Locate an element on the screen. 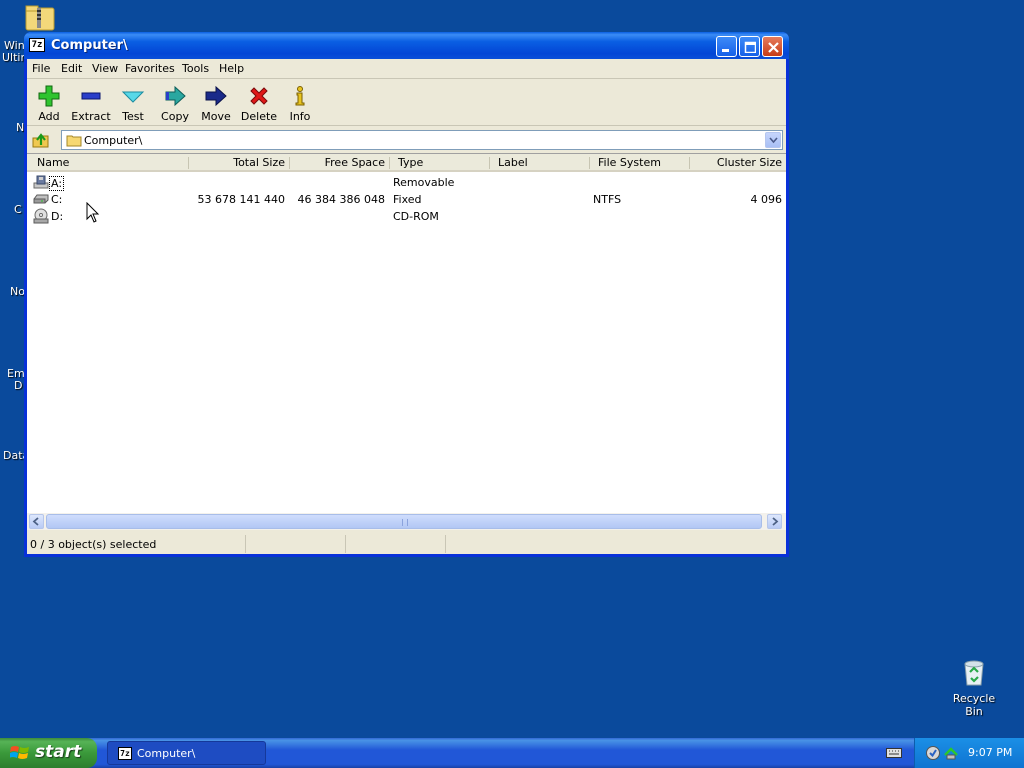  check-icon is located at coordinates (133, 97).